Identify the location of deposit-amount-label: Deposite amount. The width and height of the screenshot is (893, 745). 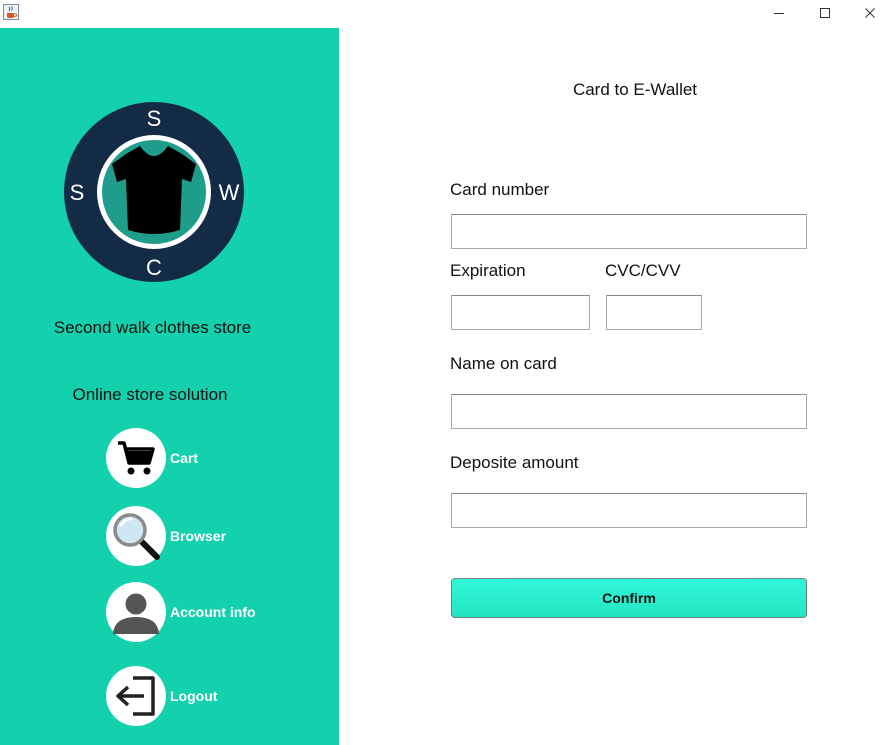
(514, 462).